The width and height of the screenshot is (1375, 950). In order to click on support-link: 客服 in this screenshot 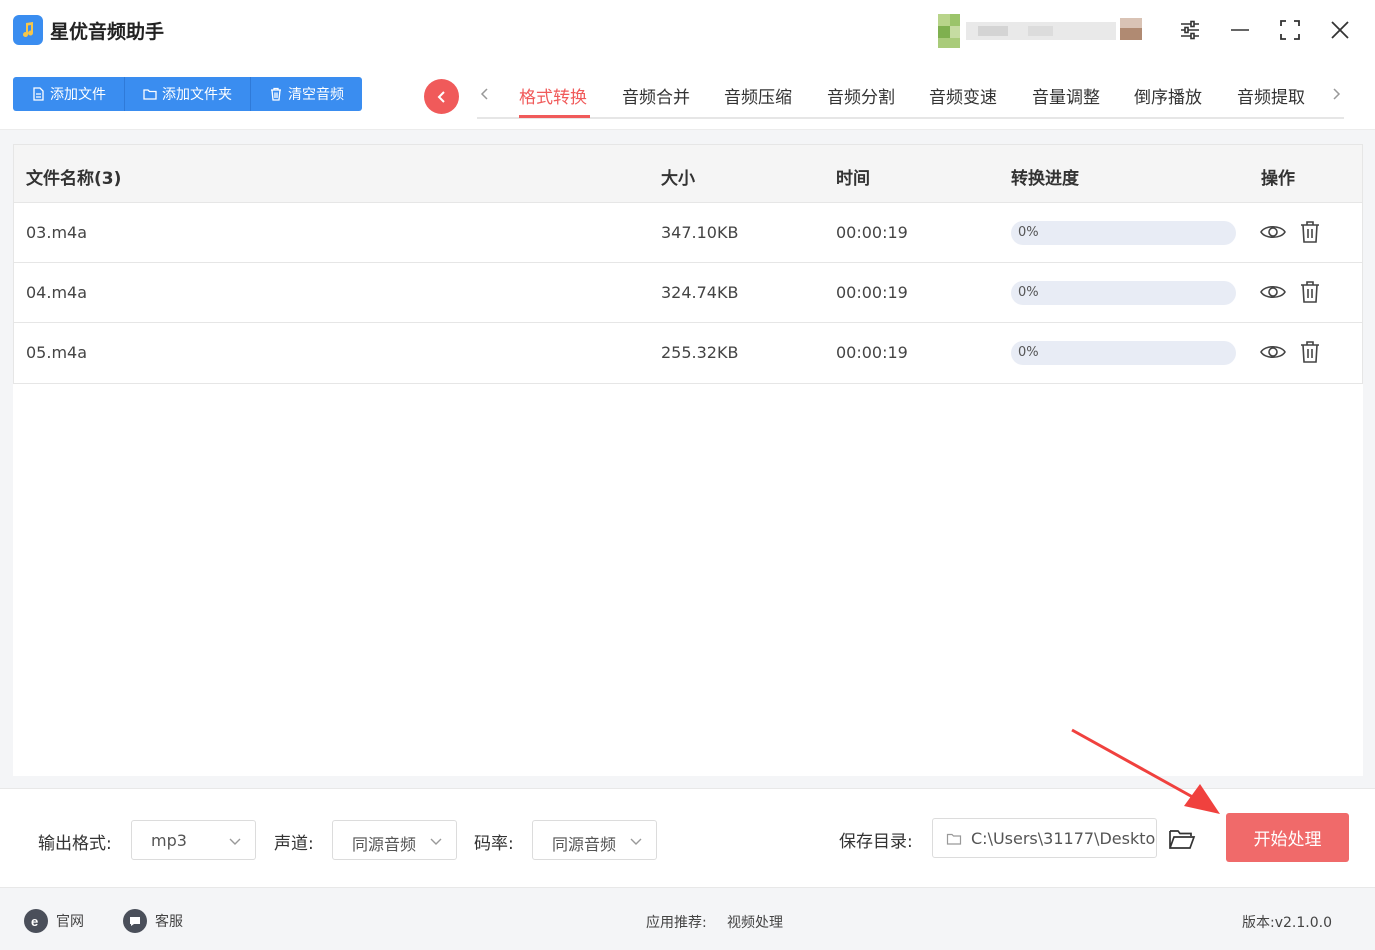, I will do `click(153, 921)`.